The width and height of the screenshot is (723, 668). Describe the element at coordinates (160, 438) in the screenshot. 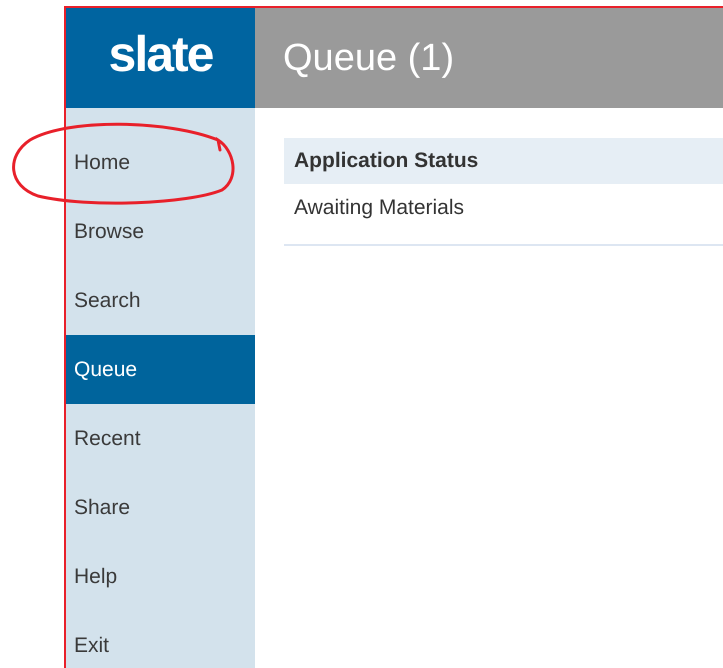

I see `nav-item: Recent` at that location.